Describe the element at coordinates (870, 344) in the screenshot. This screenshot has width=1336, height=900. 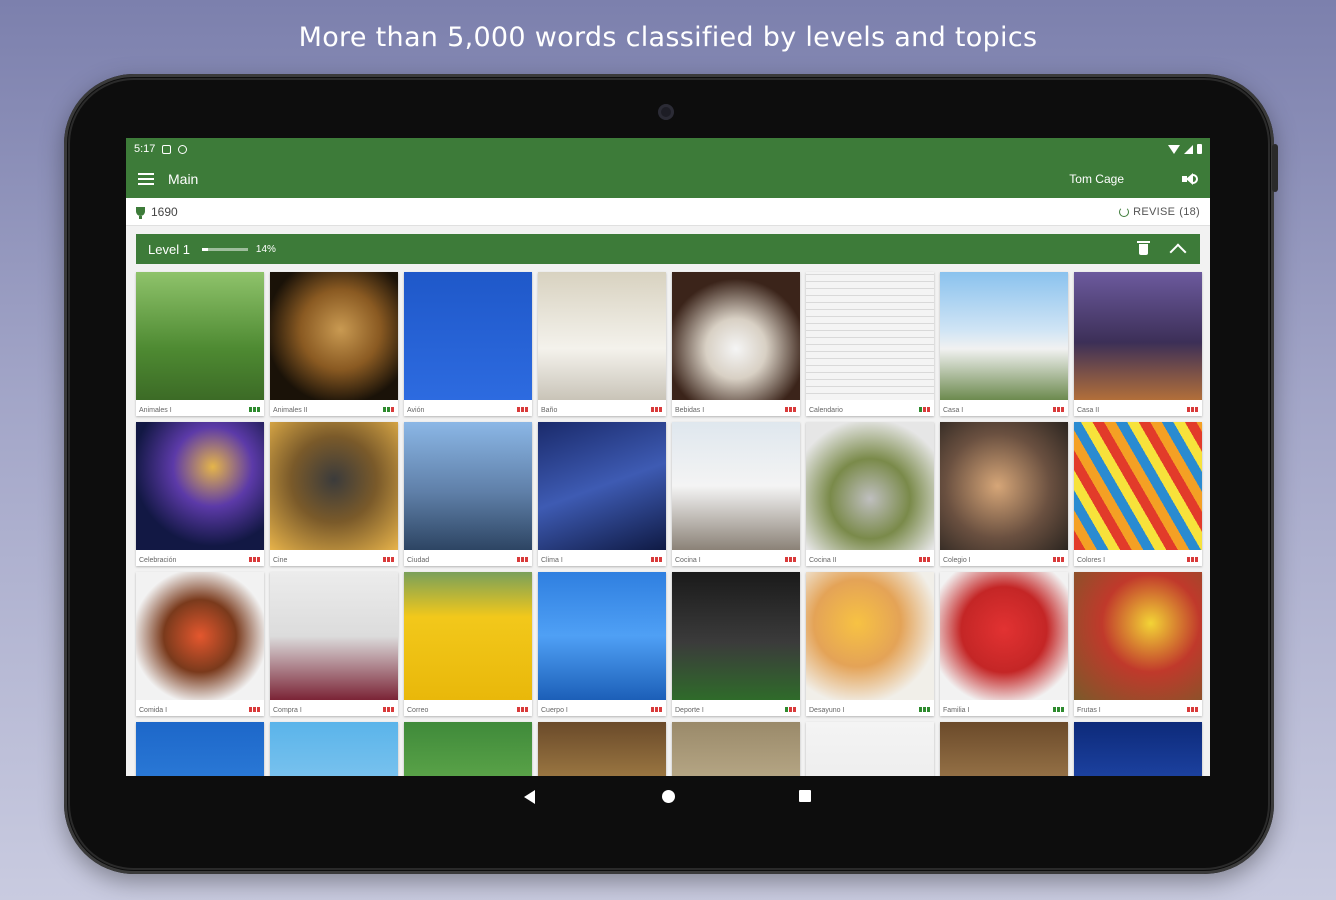
I see `topic-card: Calendario` at that location.